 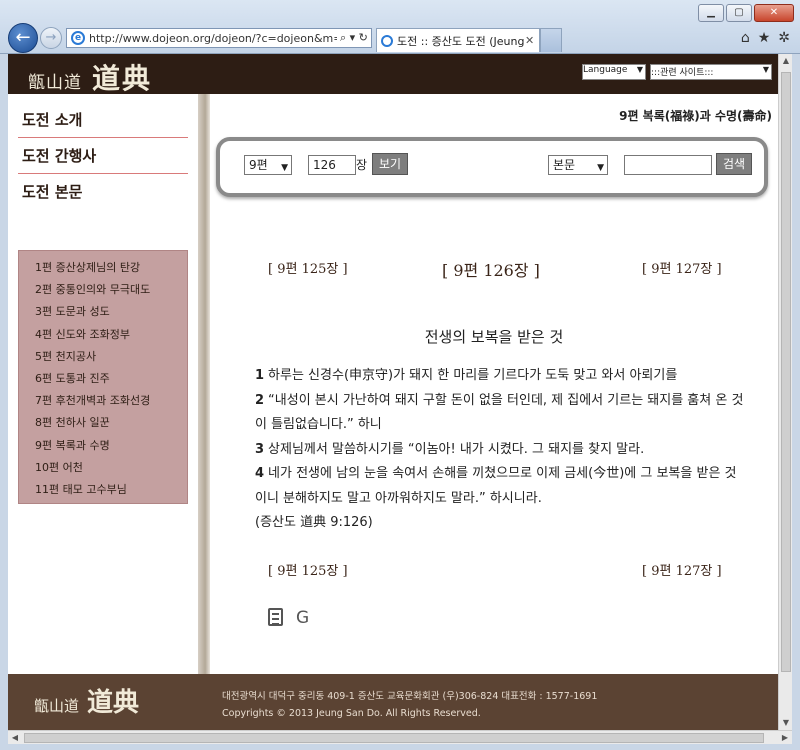 What do you see at coordinates (103, 120) in the screenshot?
I see `sidebar-item-intro: 도전 소개` at bounding box center [103, 120].